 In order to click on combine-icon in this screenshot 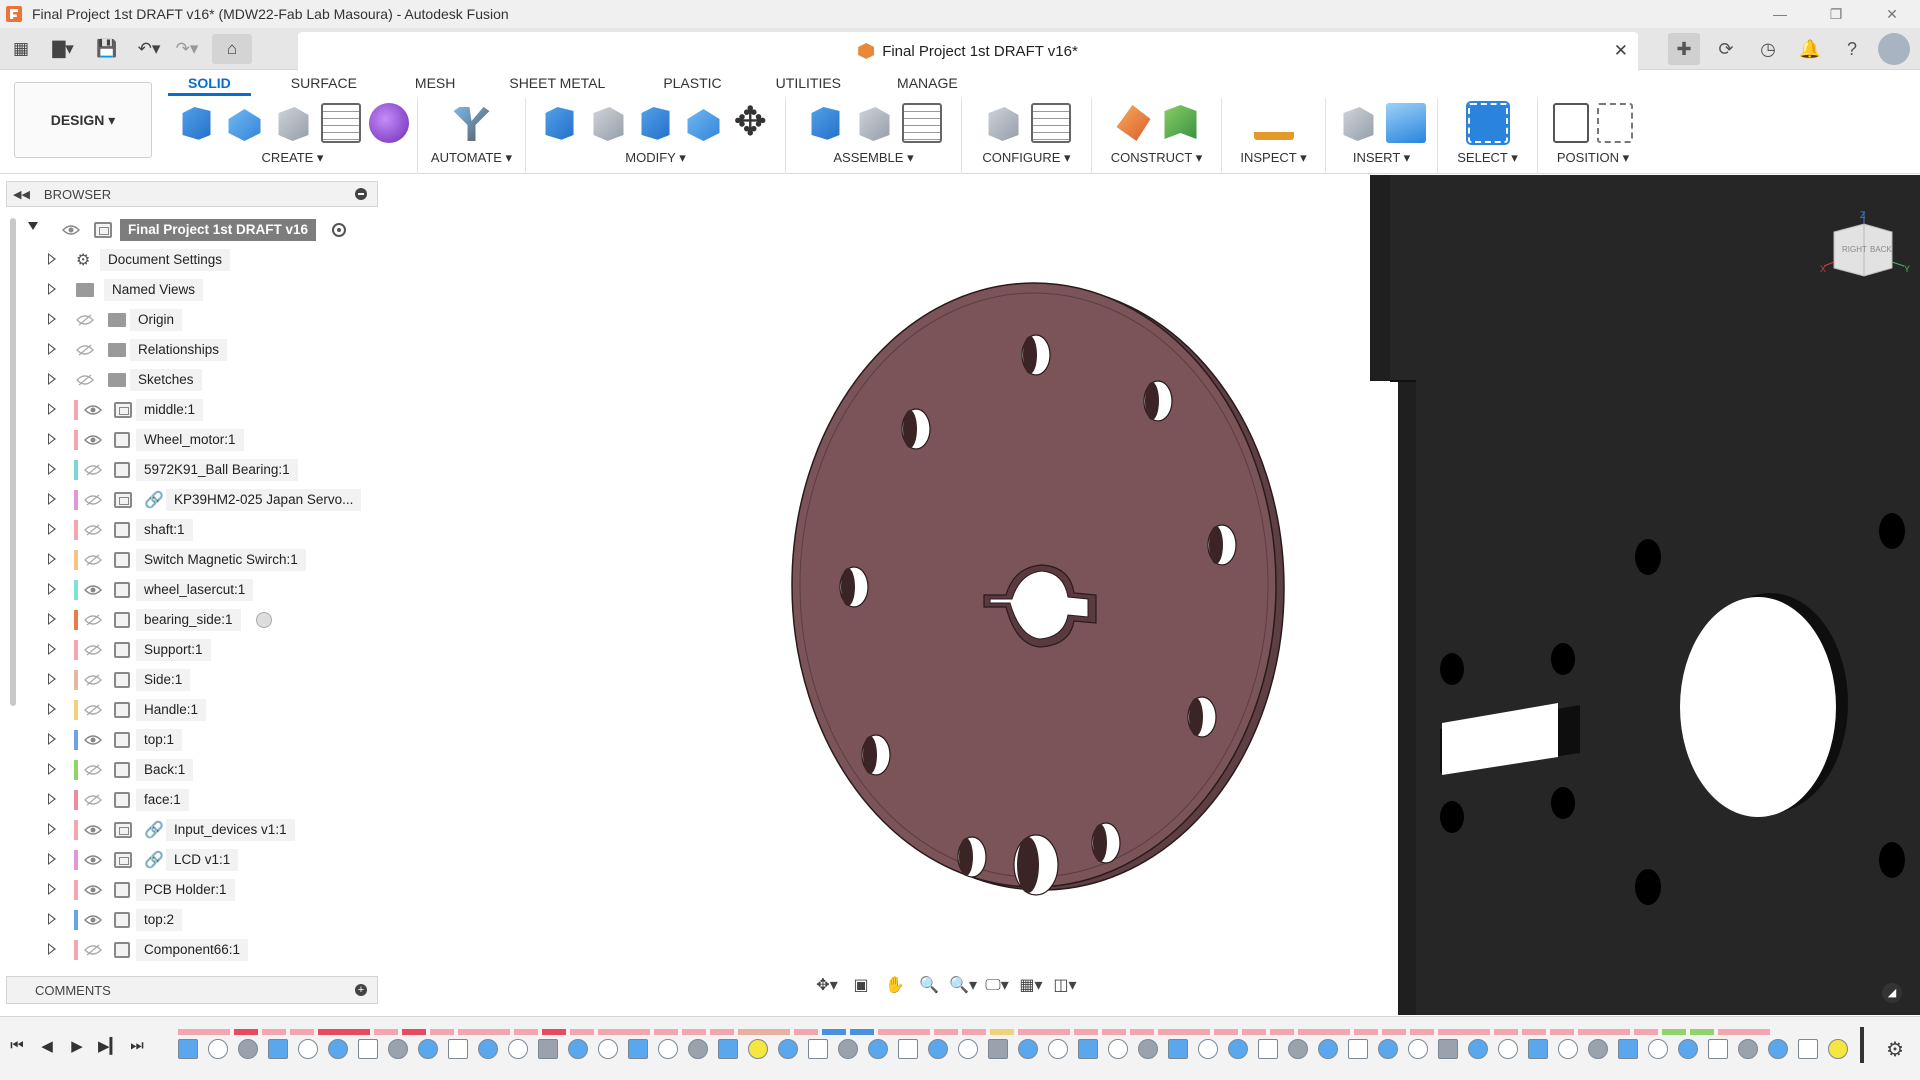, I will do `click(655, 123)`.